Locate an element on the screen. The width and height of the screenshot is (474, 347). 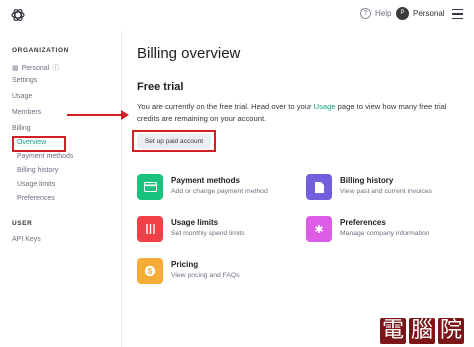
watermark-char: 院 is located at coordinates (451, 331).